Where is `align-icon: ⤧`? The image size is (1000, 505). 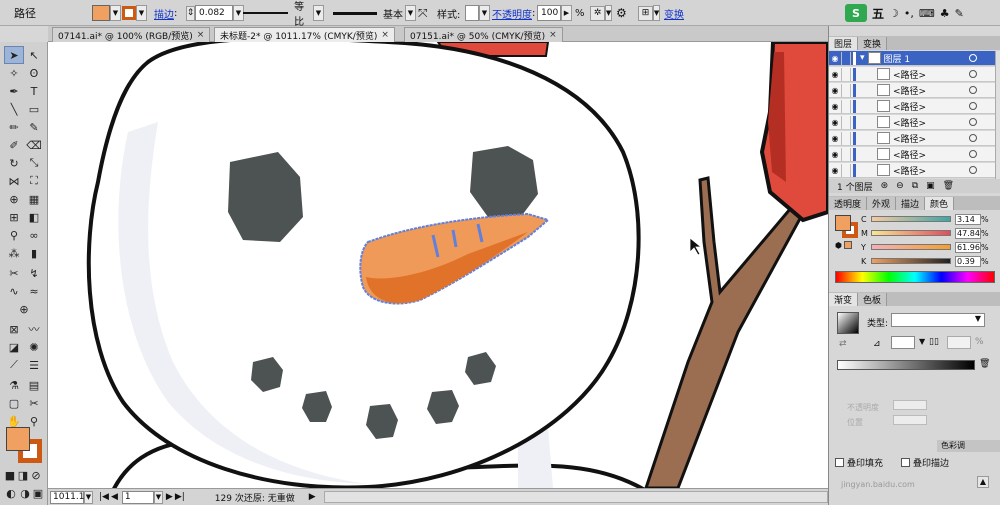
align-icon: ⤧ is located at coordinates (423, 13).